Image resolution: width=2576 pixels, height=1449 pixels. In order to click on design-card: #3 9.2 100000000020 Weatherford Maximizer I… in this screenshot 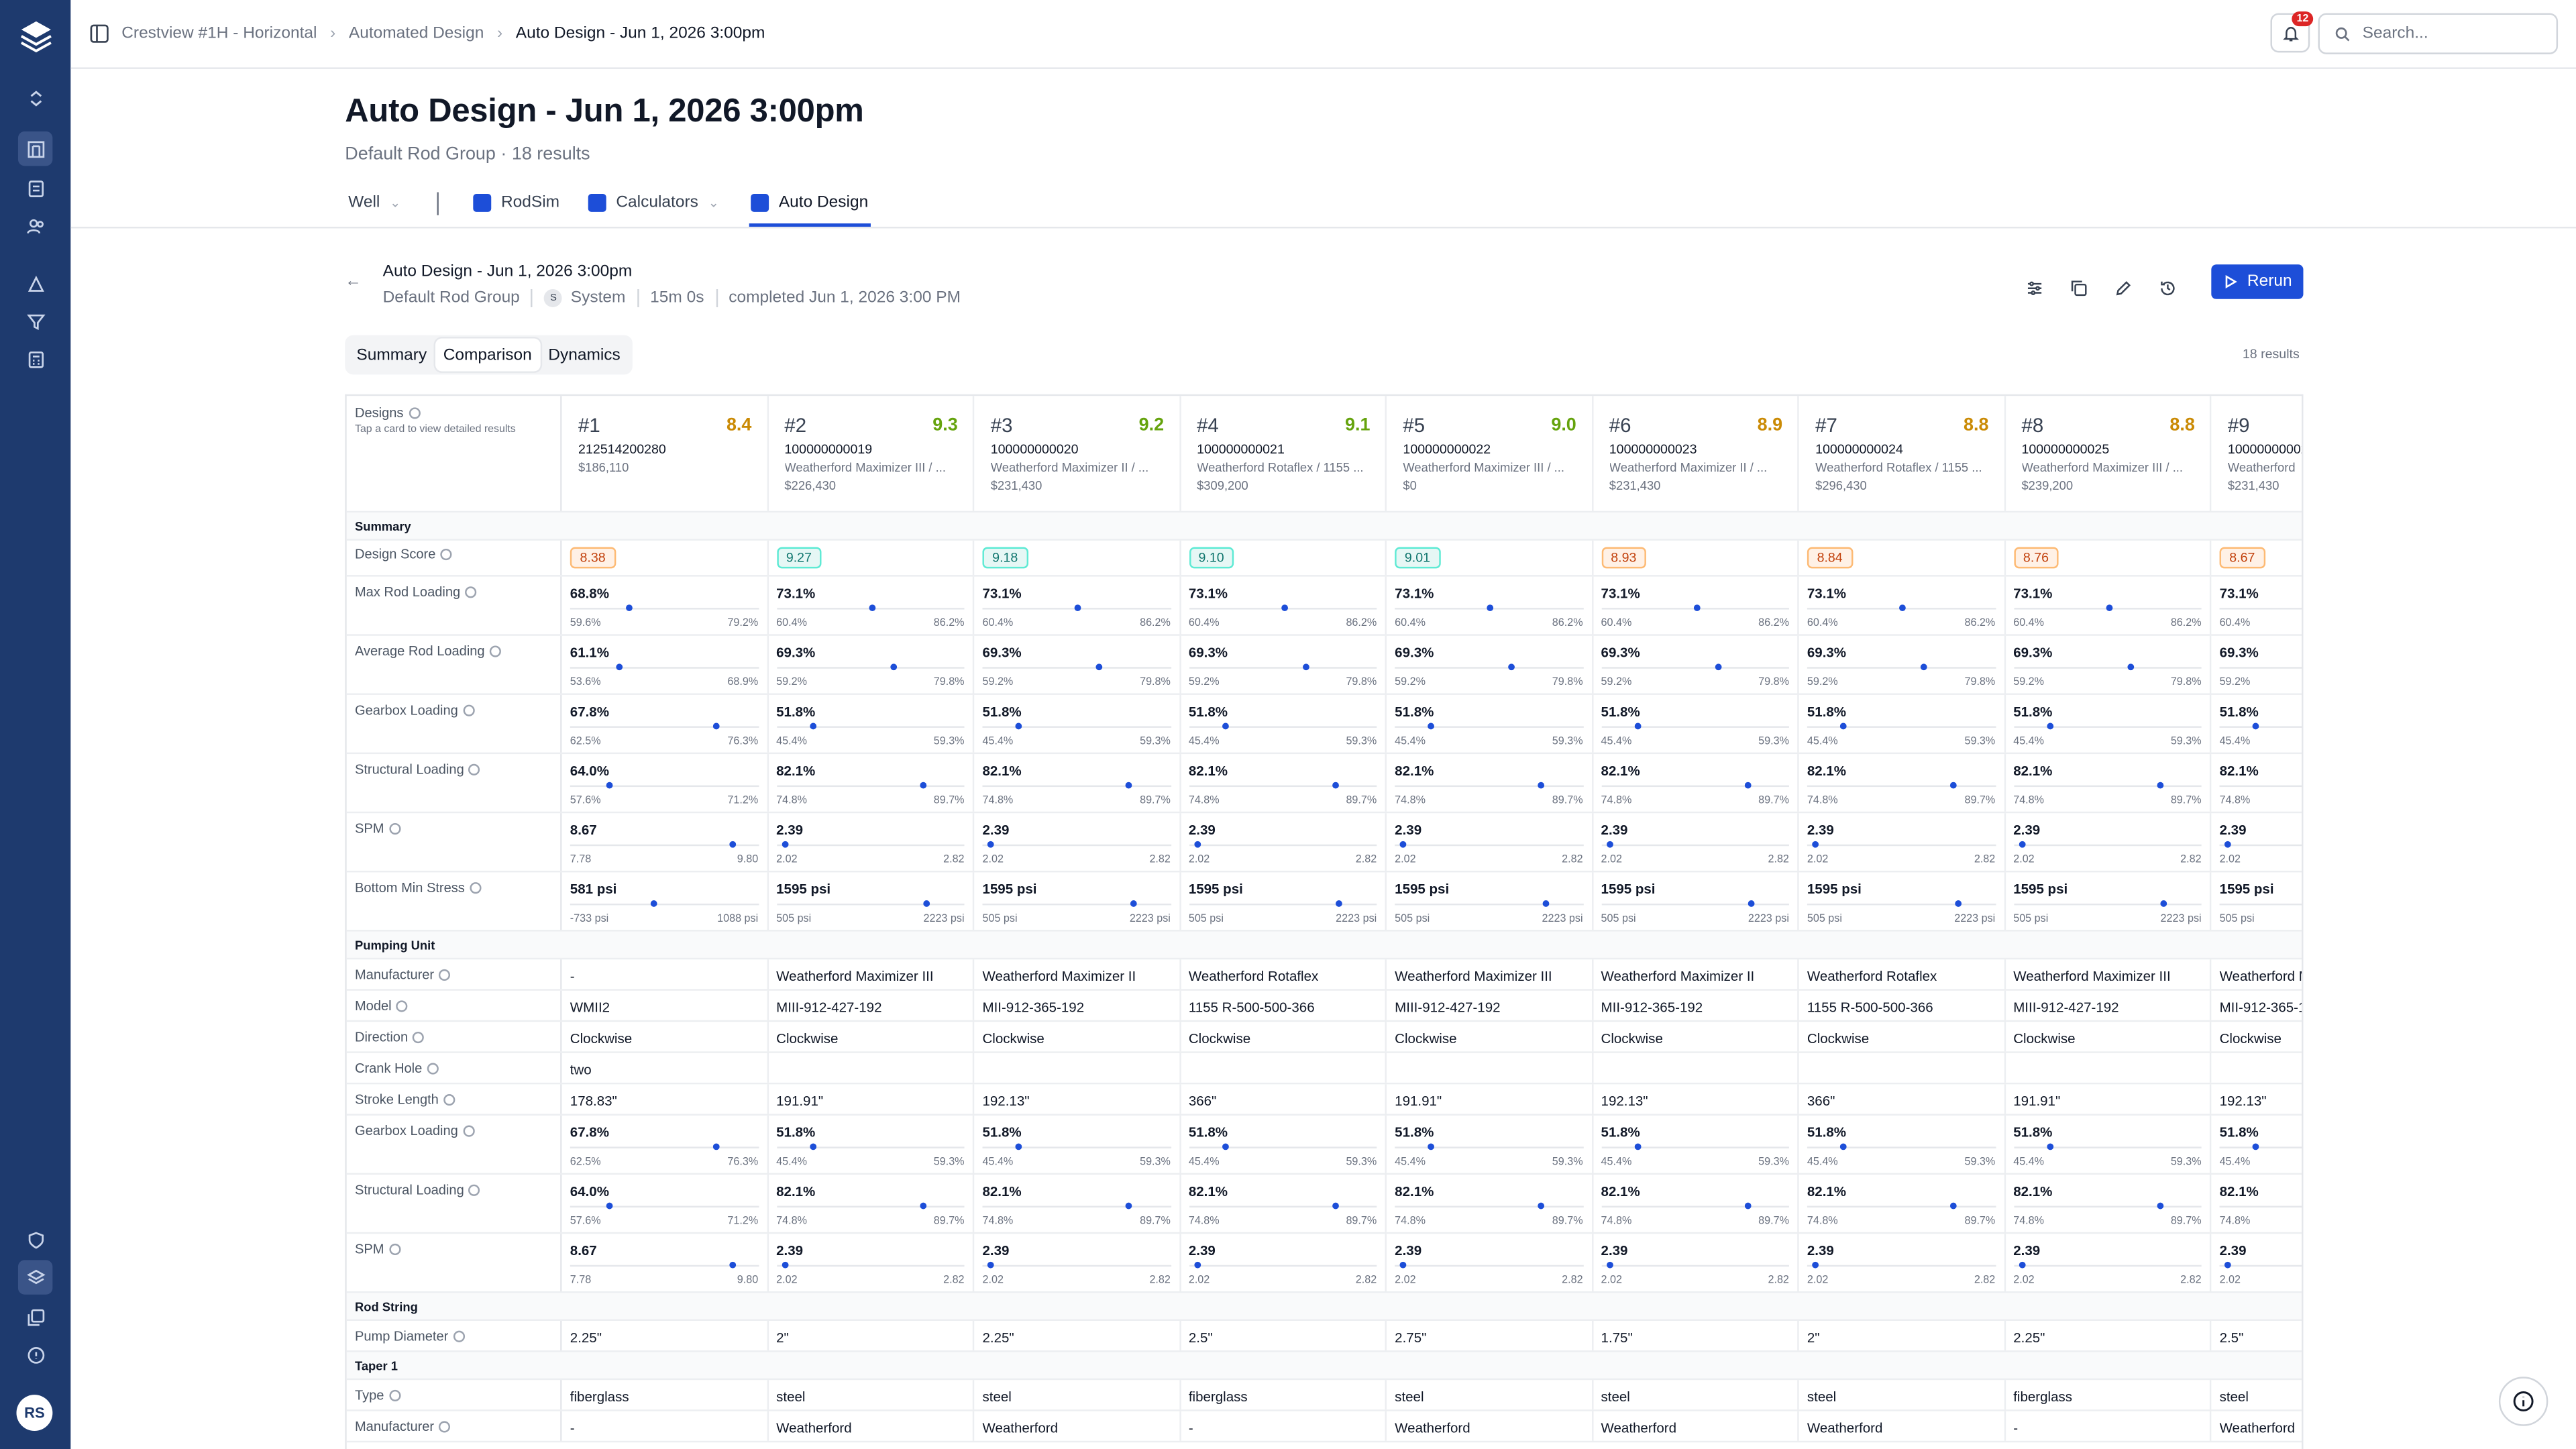, I will do `click(1077, 453)`.